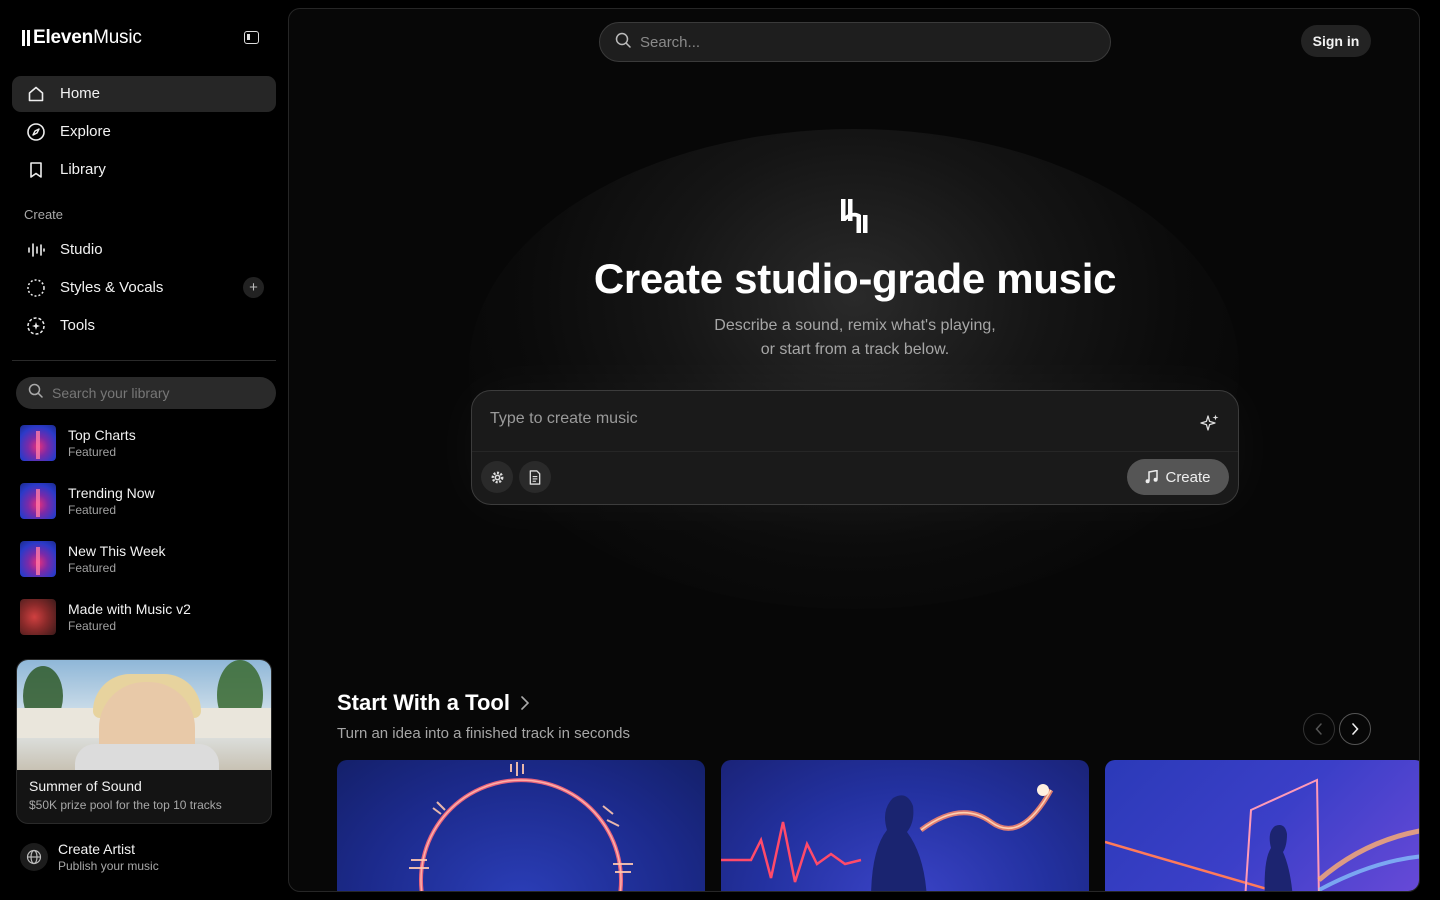  What do you see at coordinates (1188, 477) in the screenshot?
I see `create-button-label: Create` at bounding box center [1188, 477].